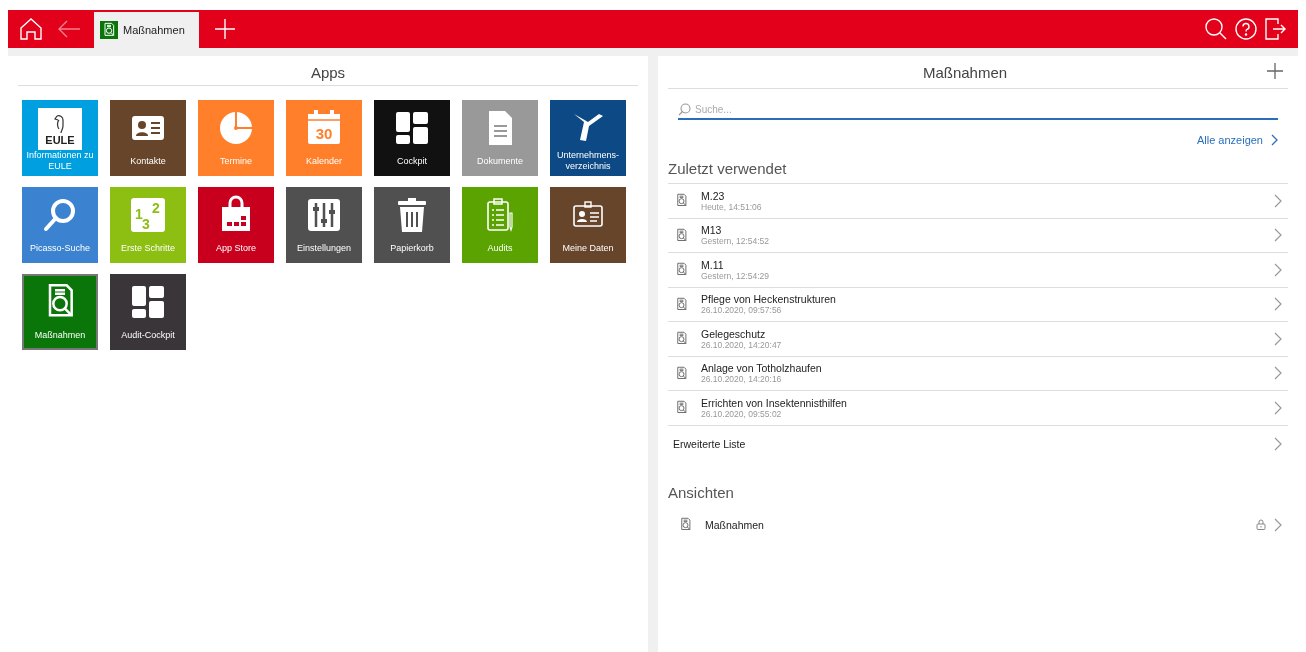  What do you see at coordinates (710, 443) in the screenshot?
I see `item-title: Erweiterte Liste` at bounding box center [710, 443].